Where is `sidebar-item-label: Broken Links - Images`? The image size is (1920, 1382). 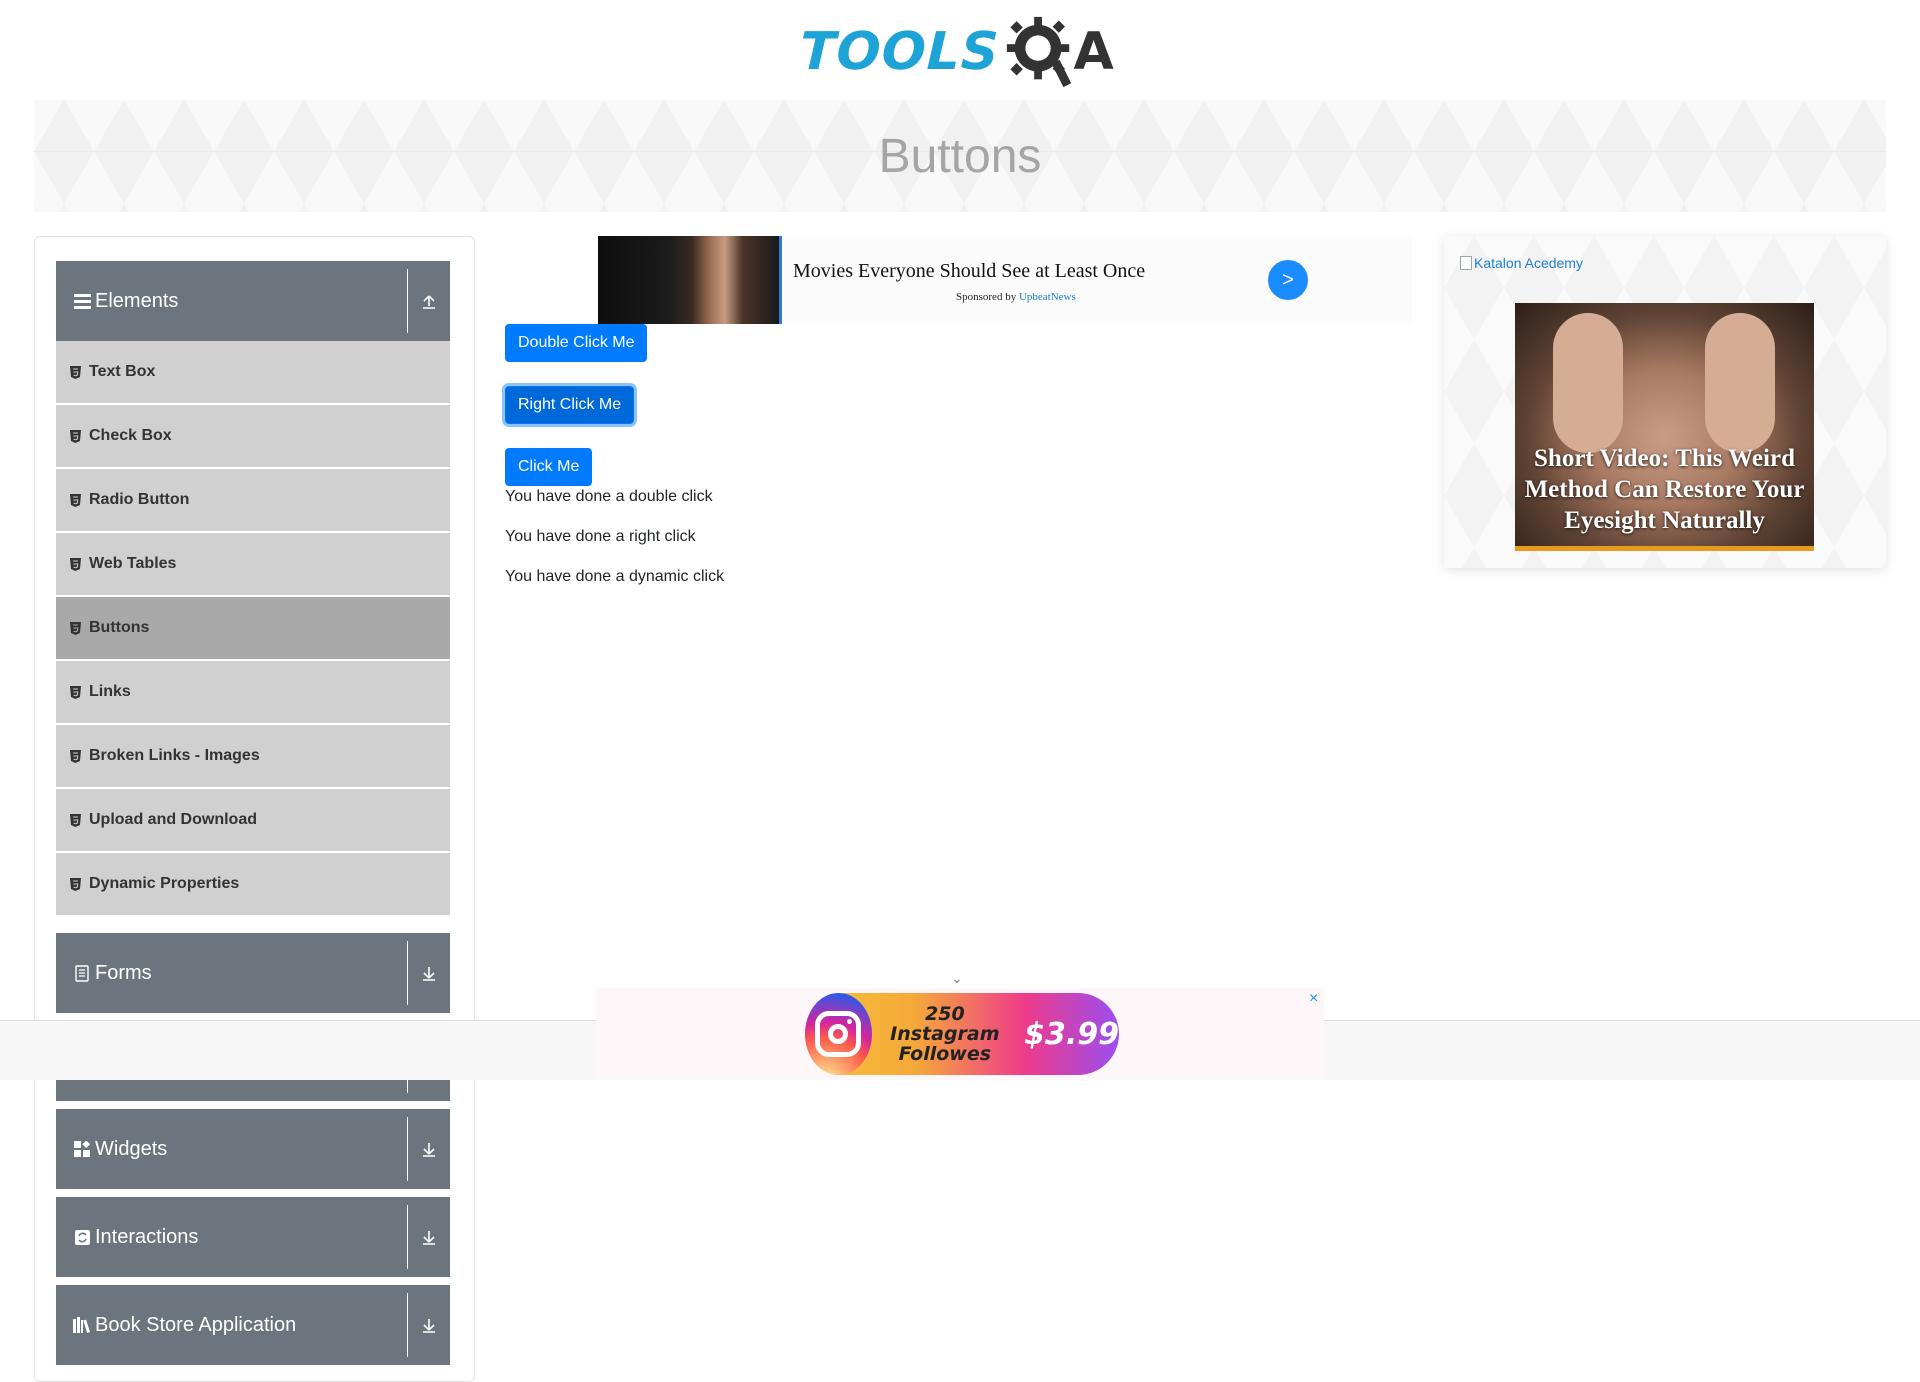
sidebar-item-label: Broken Links - Images is located at coordinates (174, 755).